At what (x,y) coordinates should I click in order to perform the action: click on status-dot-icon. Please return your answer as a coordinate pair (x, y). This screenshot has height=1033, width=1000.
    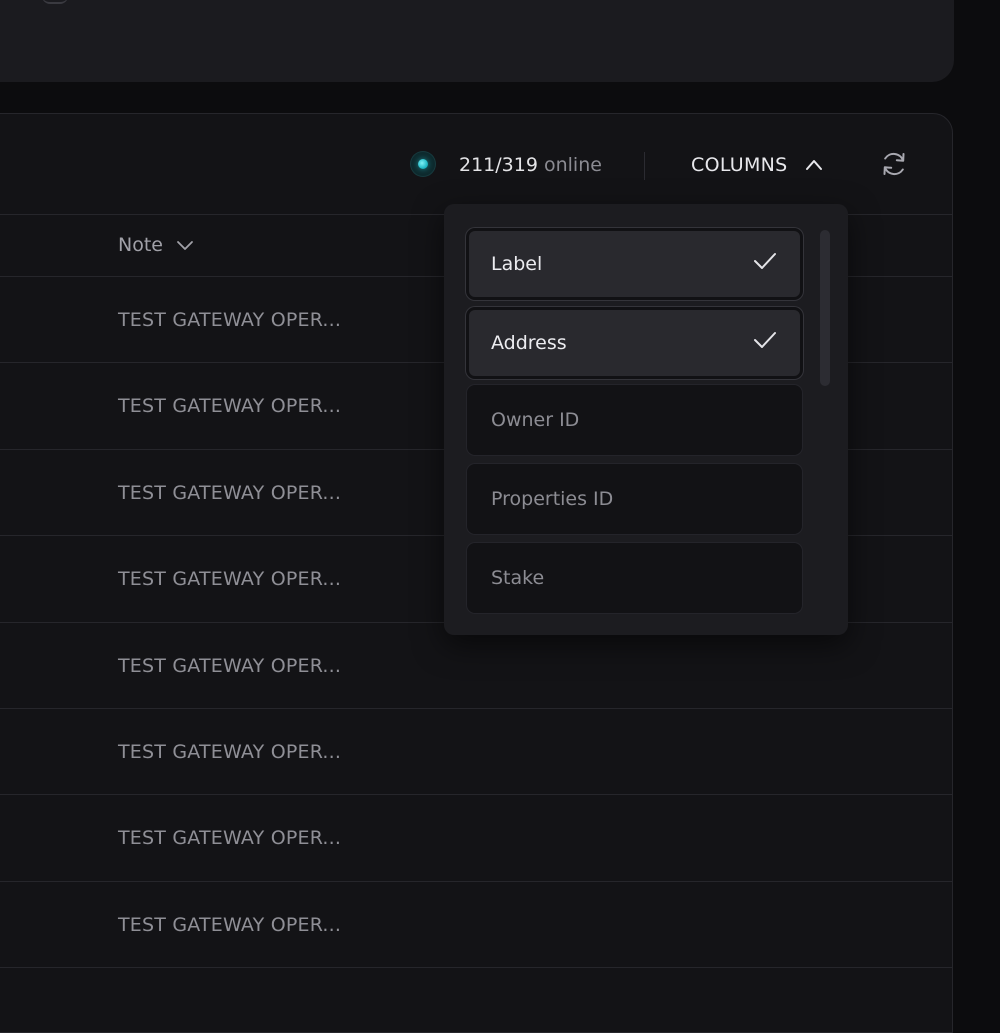
    Looking at the image, I should click on (423, 164).